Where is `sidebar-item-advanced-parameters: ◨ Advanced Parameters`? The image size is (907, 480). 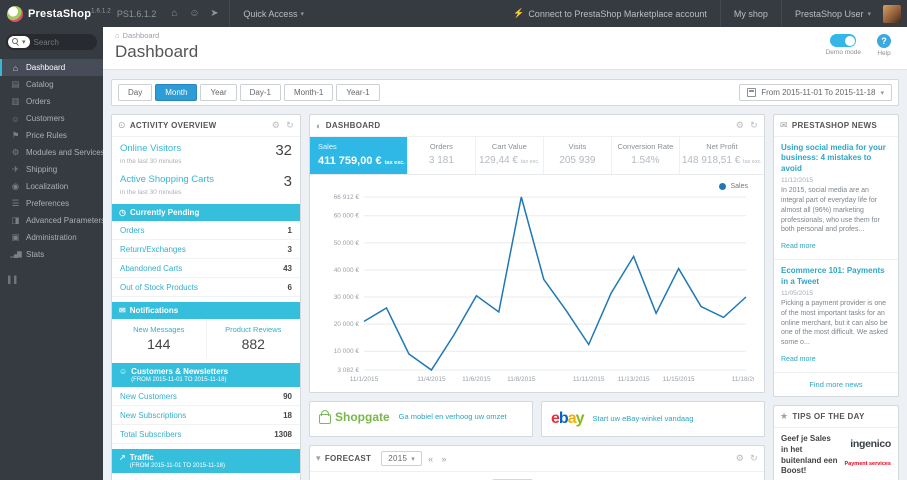
sidebar-item-advanced-parameters: ◨ Advanced Parameters is located at coordinates (51, 220).